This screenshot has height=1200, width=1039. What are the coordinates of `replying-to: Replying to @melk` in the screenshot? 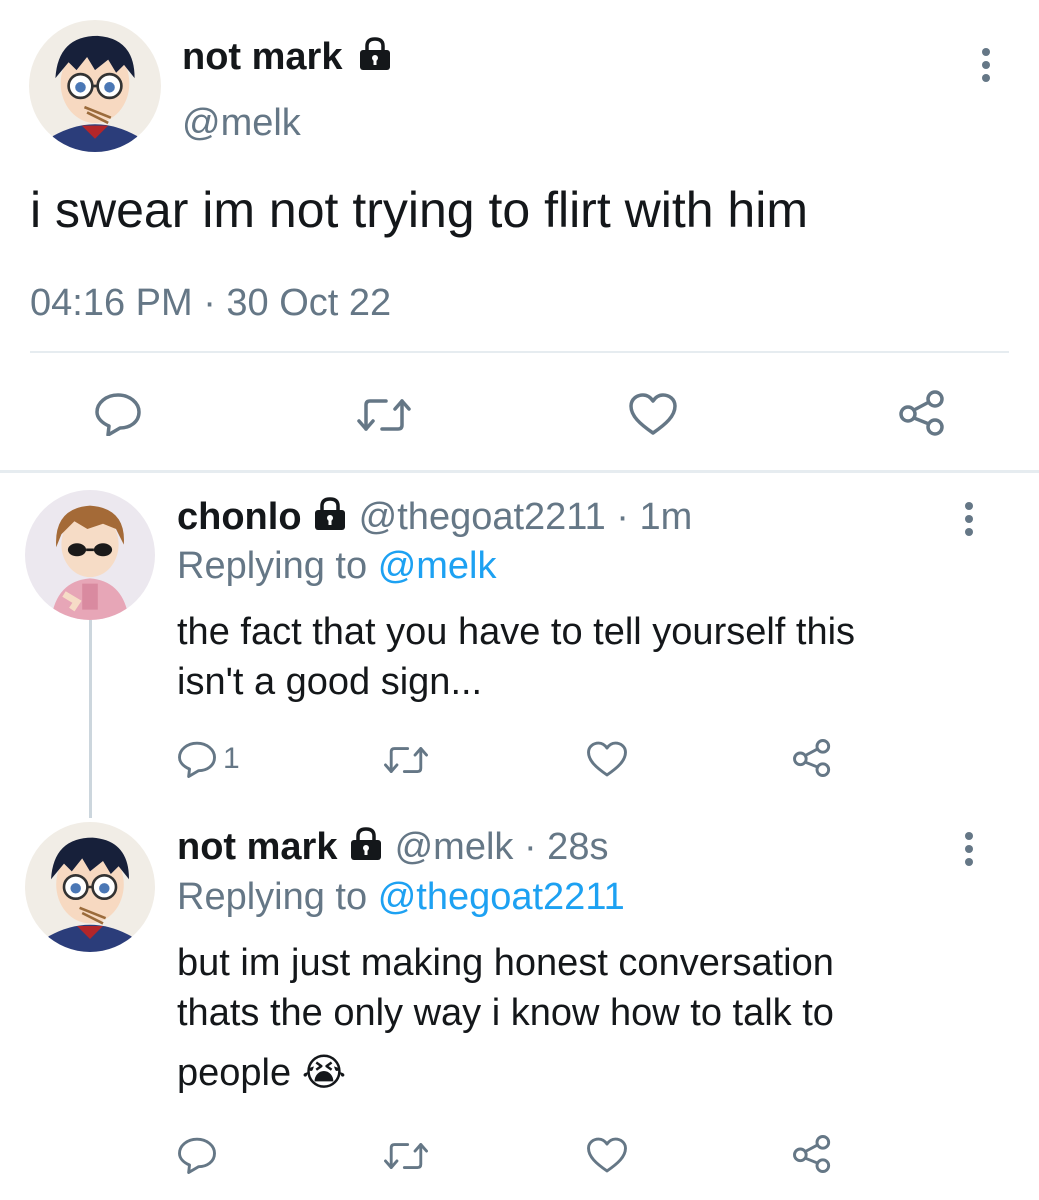 It's located at (337, 566).